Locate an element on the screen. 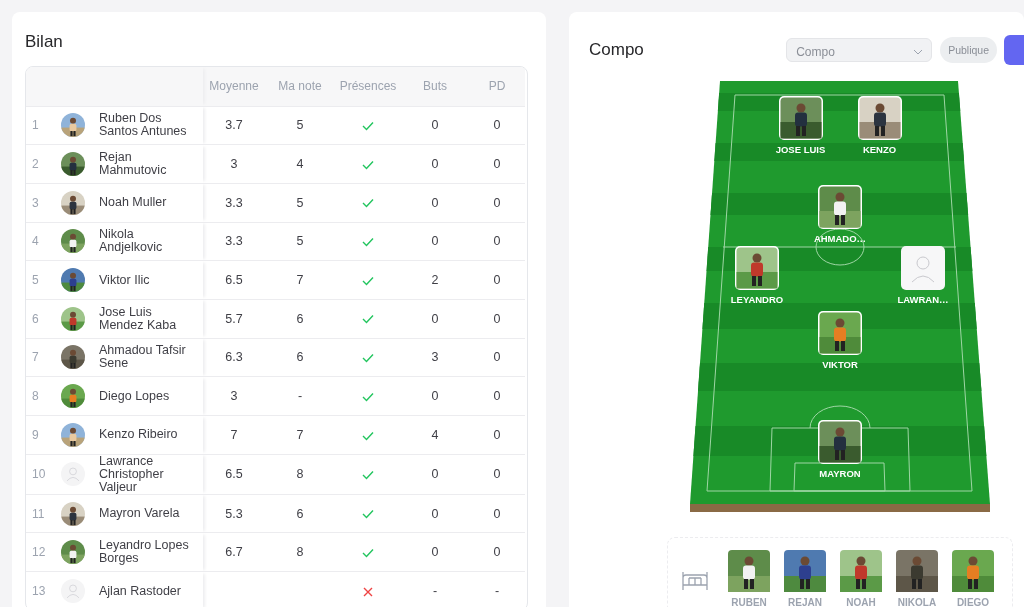 The image size is (1024, 607). action-button is located at coordinates (1014, 50).